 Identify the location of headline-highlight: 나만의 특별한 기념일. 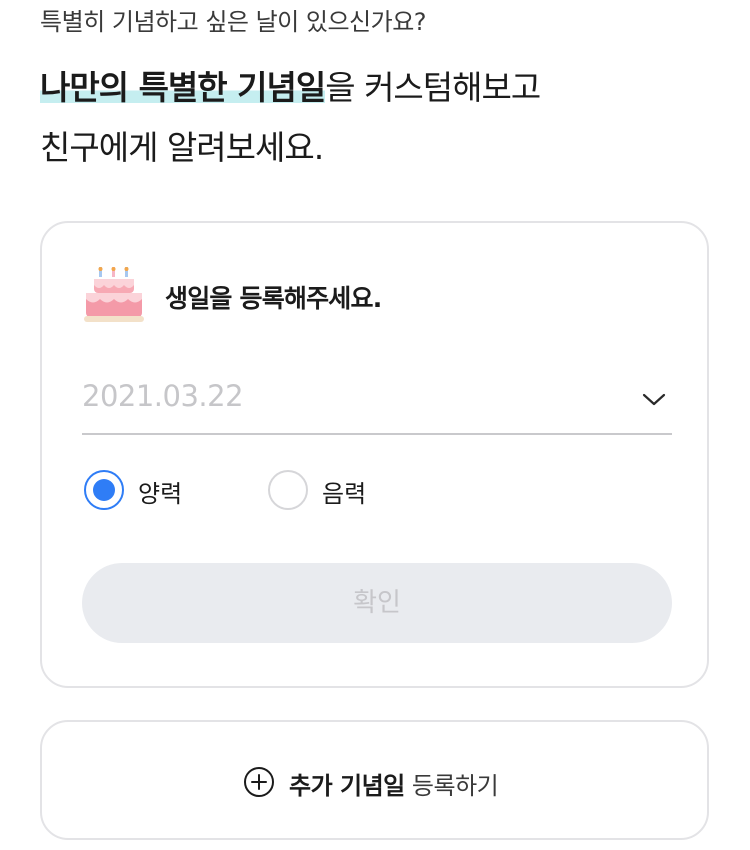
(183, 87).